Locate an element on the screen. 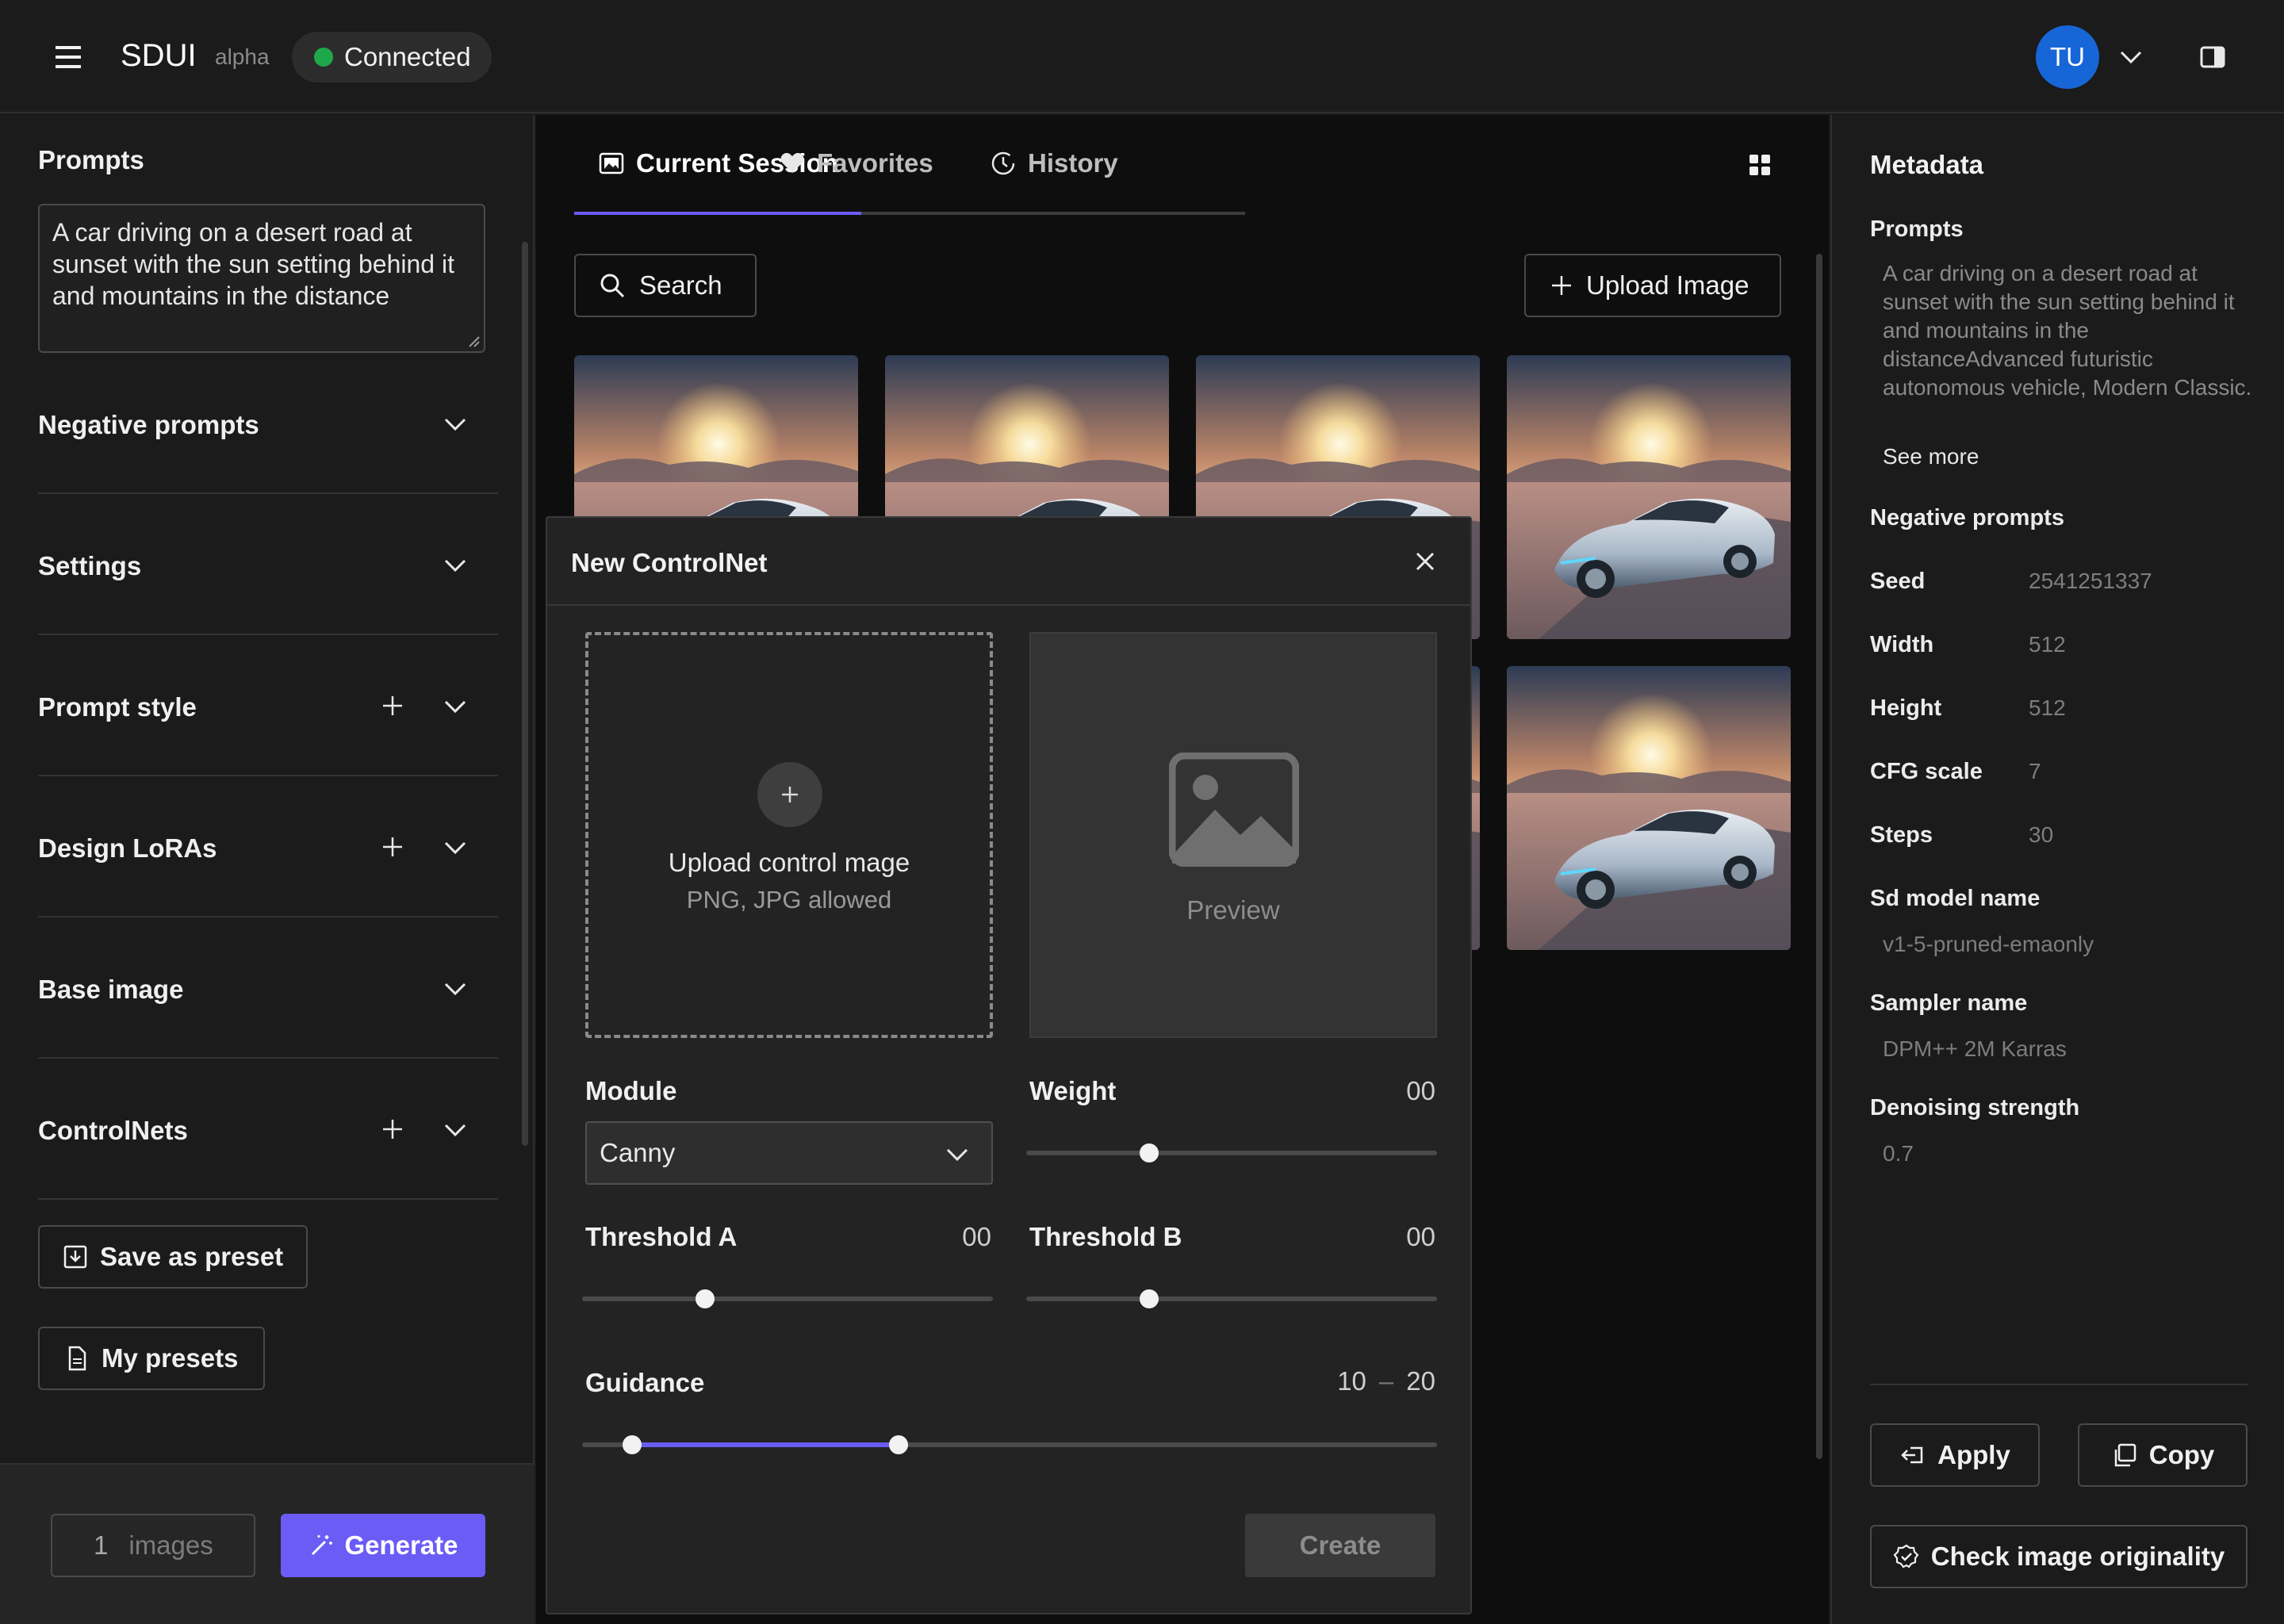  threshold-a-slider is located at coordinates (787, 1299).